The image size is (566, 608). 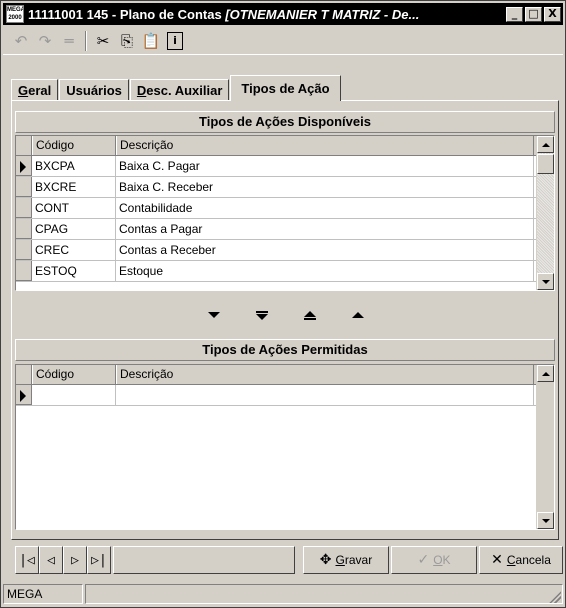 What do you see at coordinates (51, 560) in the screenshot?
I see `previous-record-button: ◁` at bounding box center [51, 560].